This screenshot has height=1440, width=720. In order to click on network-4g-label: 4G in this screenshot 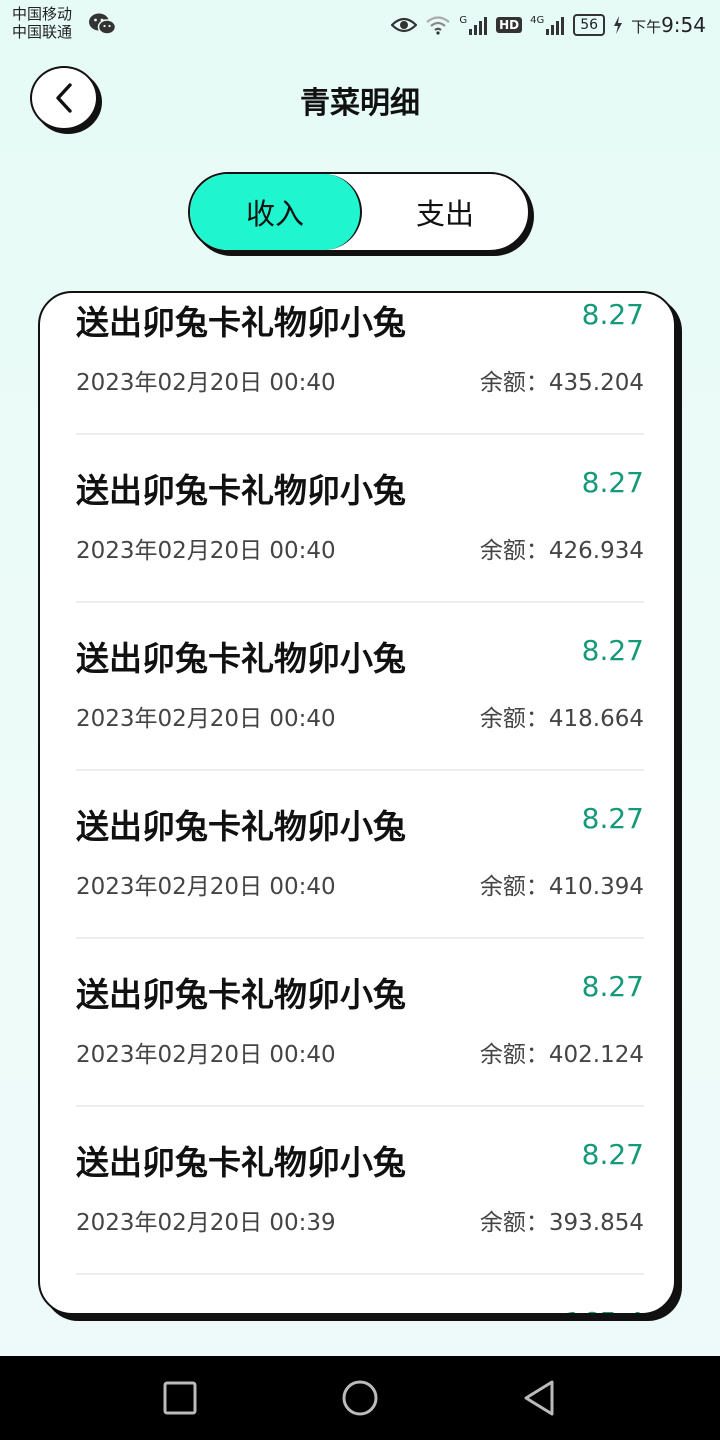, I will do `click(537, 20)`.